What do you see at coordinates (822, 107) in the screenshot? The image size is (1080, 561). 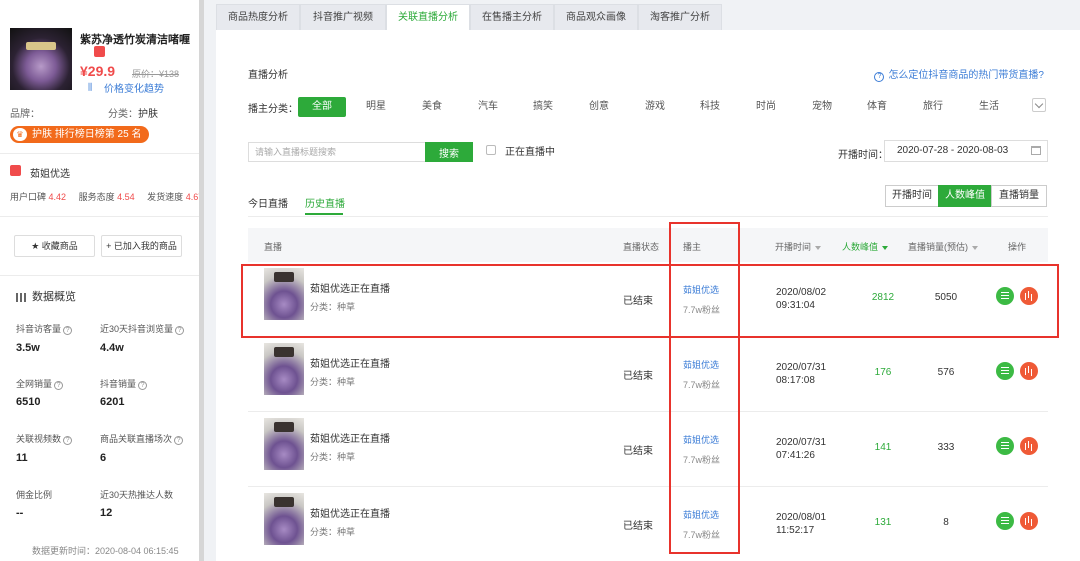 I see `category-item: 宠物` at bounding box center [822, 107].